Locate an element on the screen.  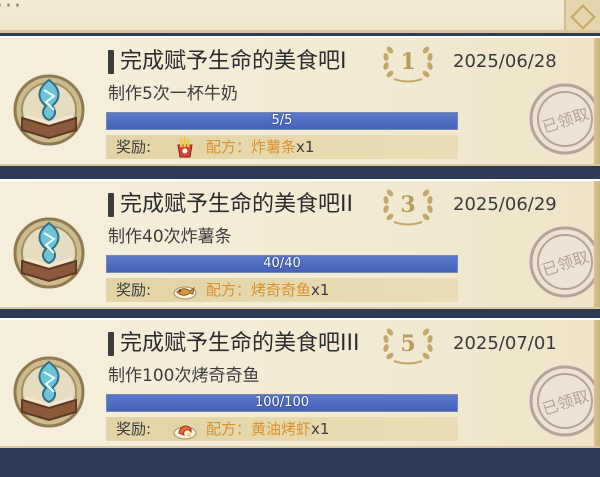
reward-item-name: 配方：烤奇奇鱼 is located at coordinates (259, 290).